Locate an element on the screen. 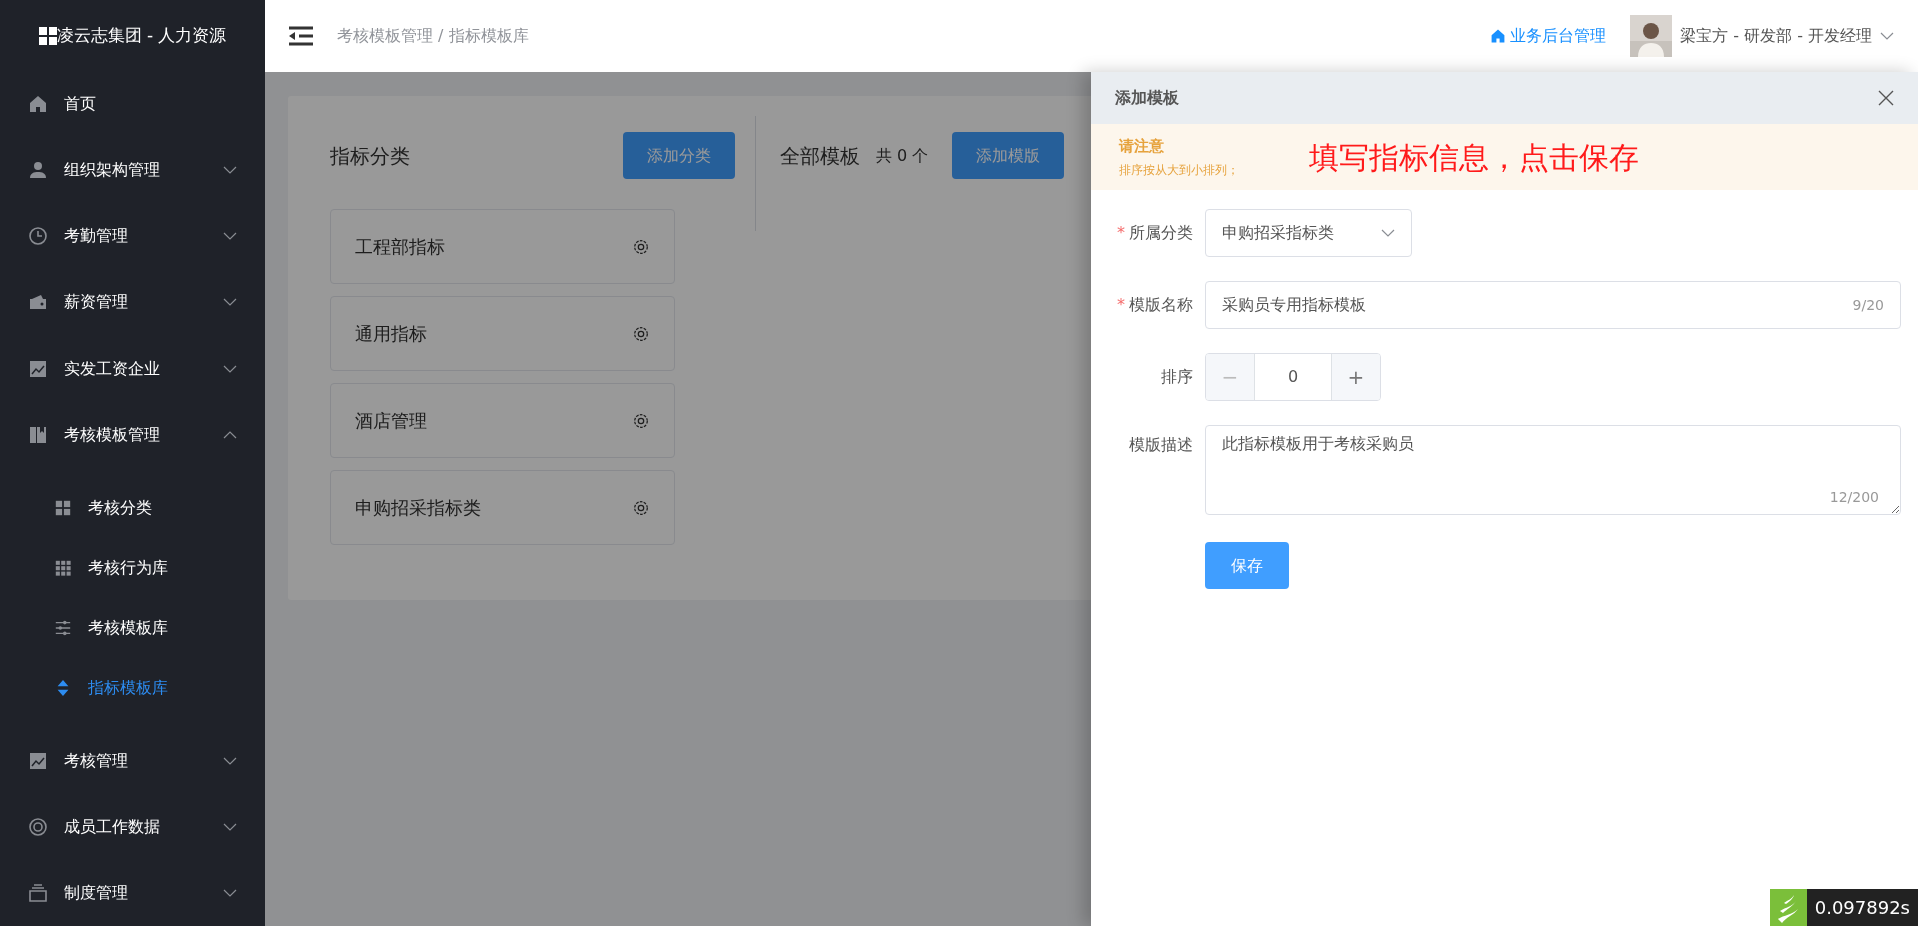 The image size is (1918, 926). field-label: 模版描述 is located at coordinates (1161, 444).